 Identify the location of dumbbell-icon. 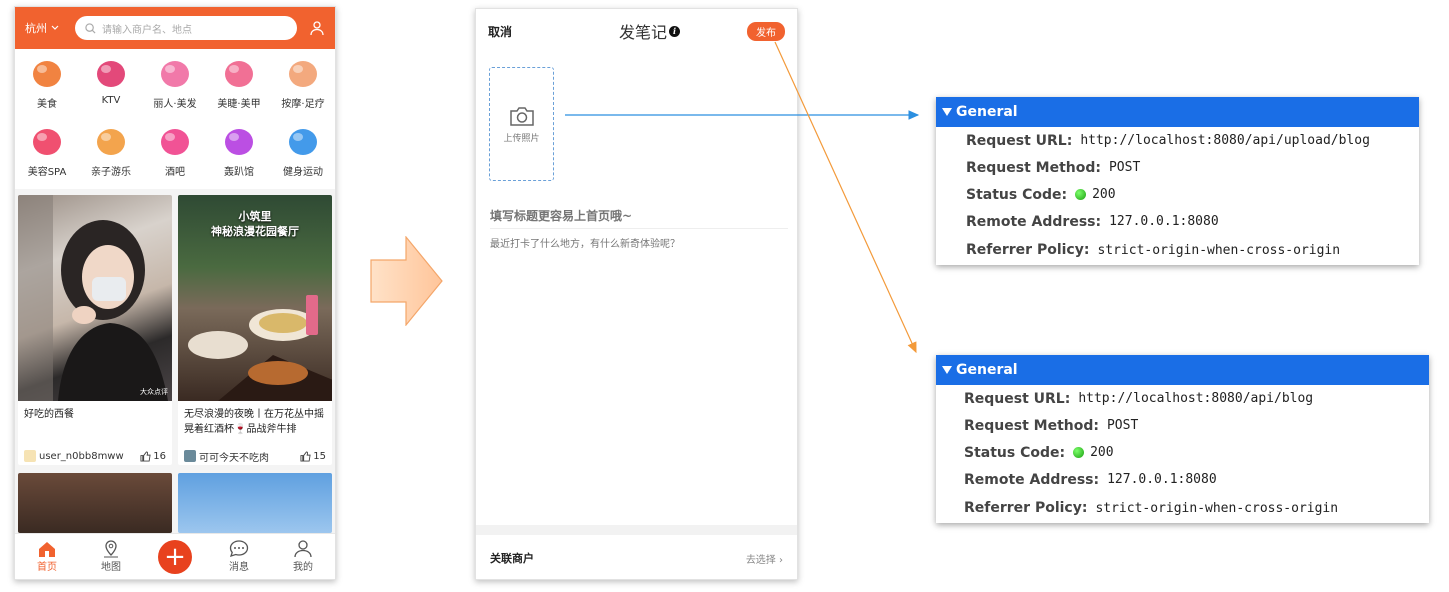
(303, 140).